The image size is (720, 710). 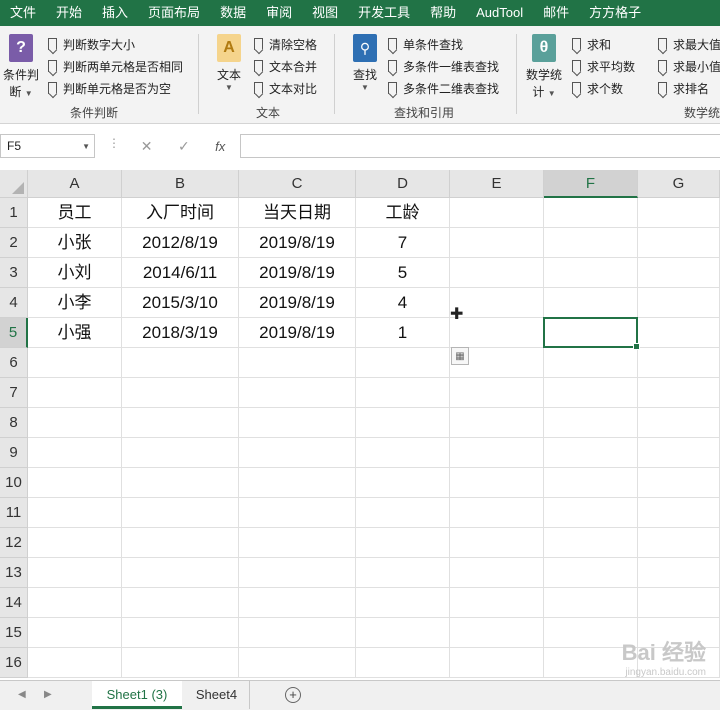 I want to click on cell-b12, so click(x=180, y=543).